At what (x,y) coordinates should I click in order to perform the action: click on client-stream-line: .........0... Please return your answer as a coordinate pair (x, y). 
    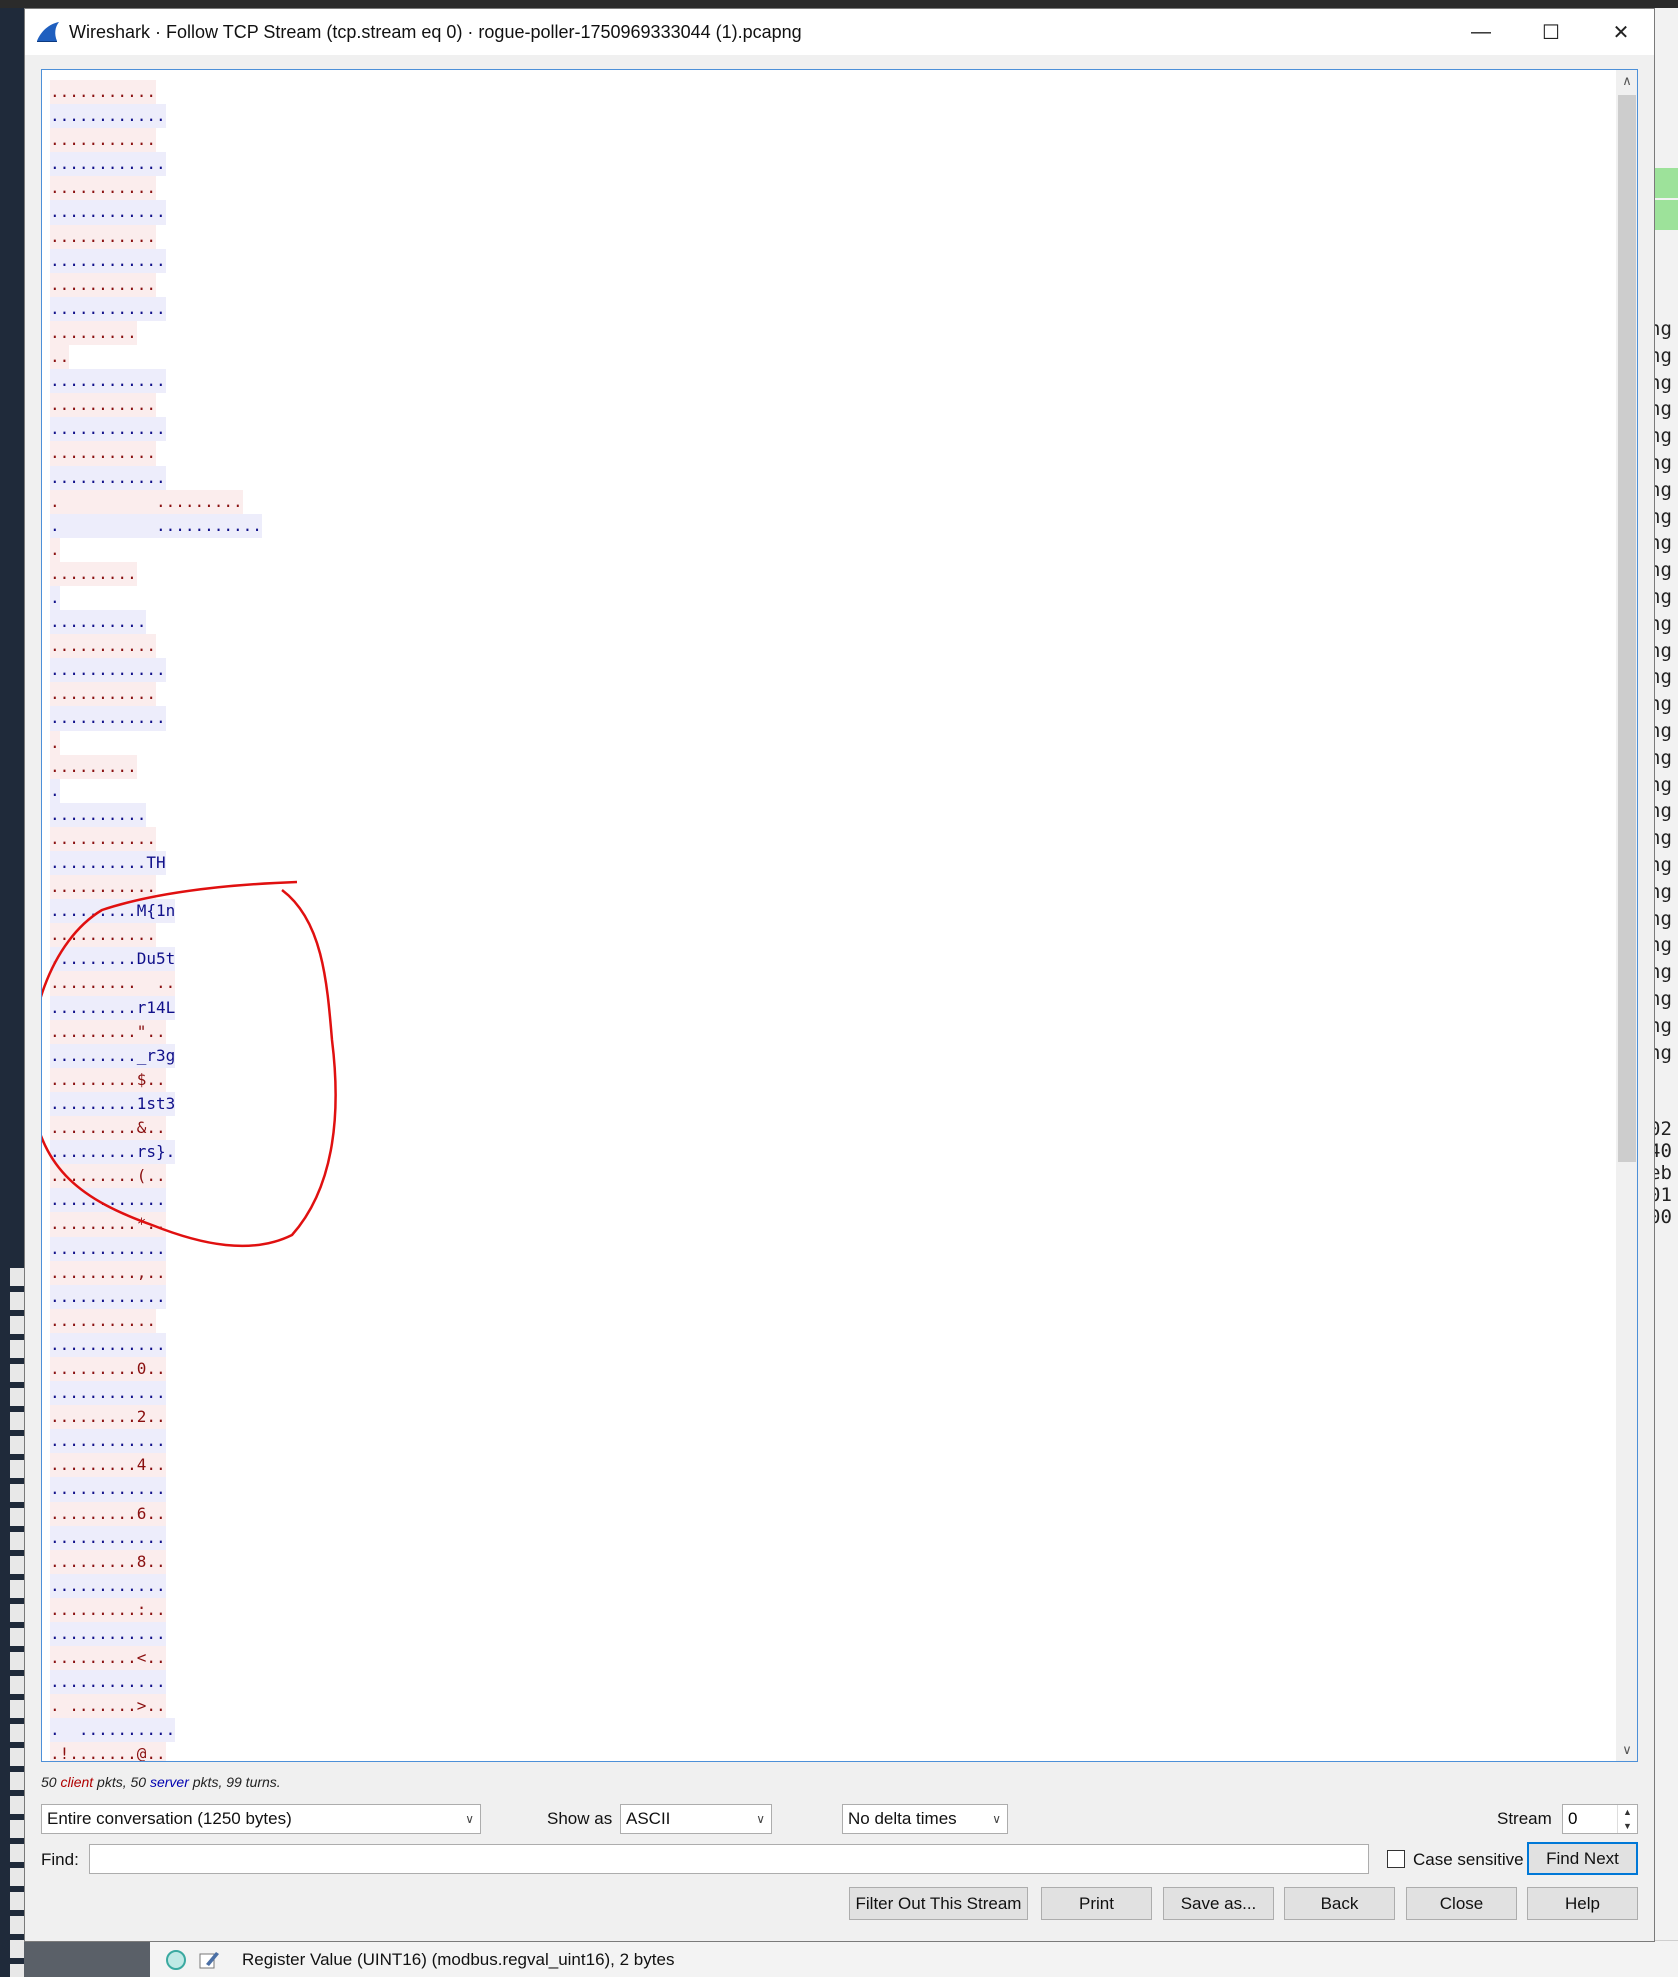
    Looking at the image, I should click on (108, 1369).